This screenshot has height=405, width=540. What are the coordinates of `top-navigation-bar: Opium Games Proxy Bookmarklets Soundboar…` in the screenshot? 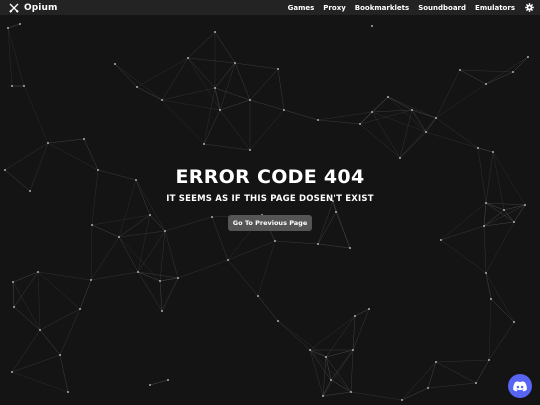 It's located at (270, 7).